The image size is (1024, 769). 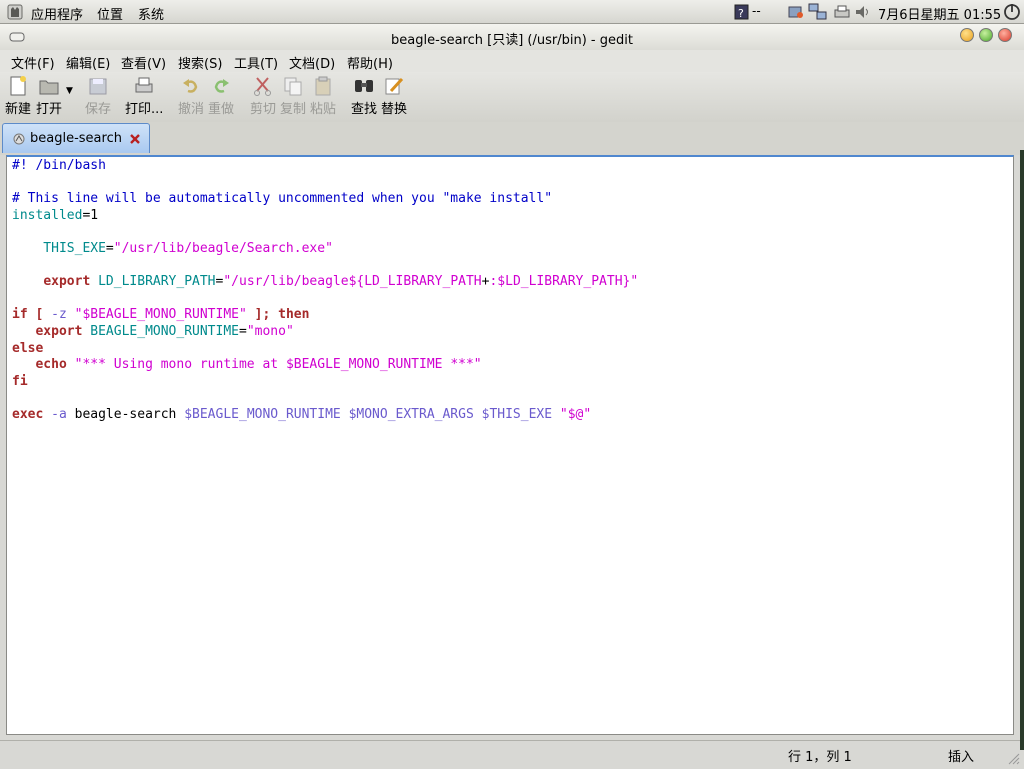 What do you see at coordinates (57, 13) in the screenshot?
I see `panel-menu-applications: 应用程序` at bounding box center [57, 13].